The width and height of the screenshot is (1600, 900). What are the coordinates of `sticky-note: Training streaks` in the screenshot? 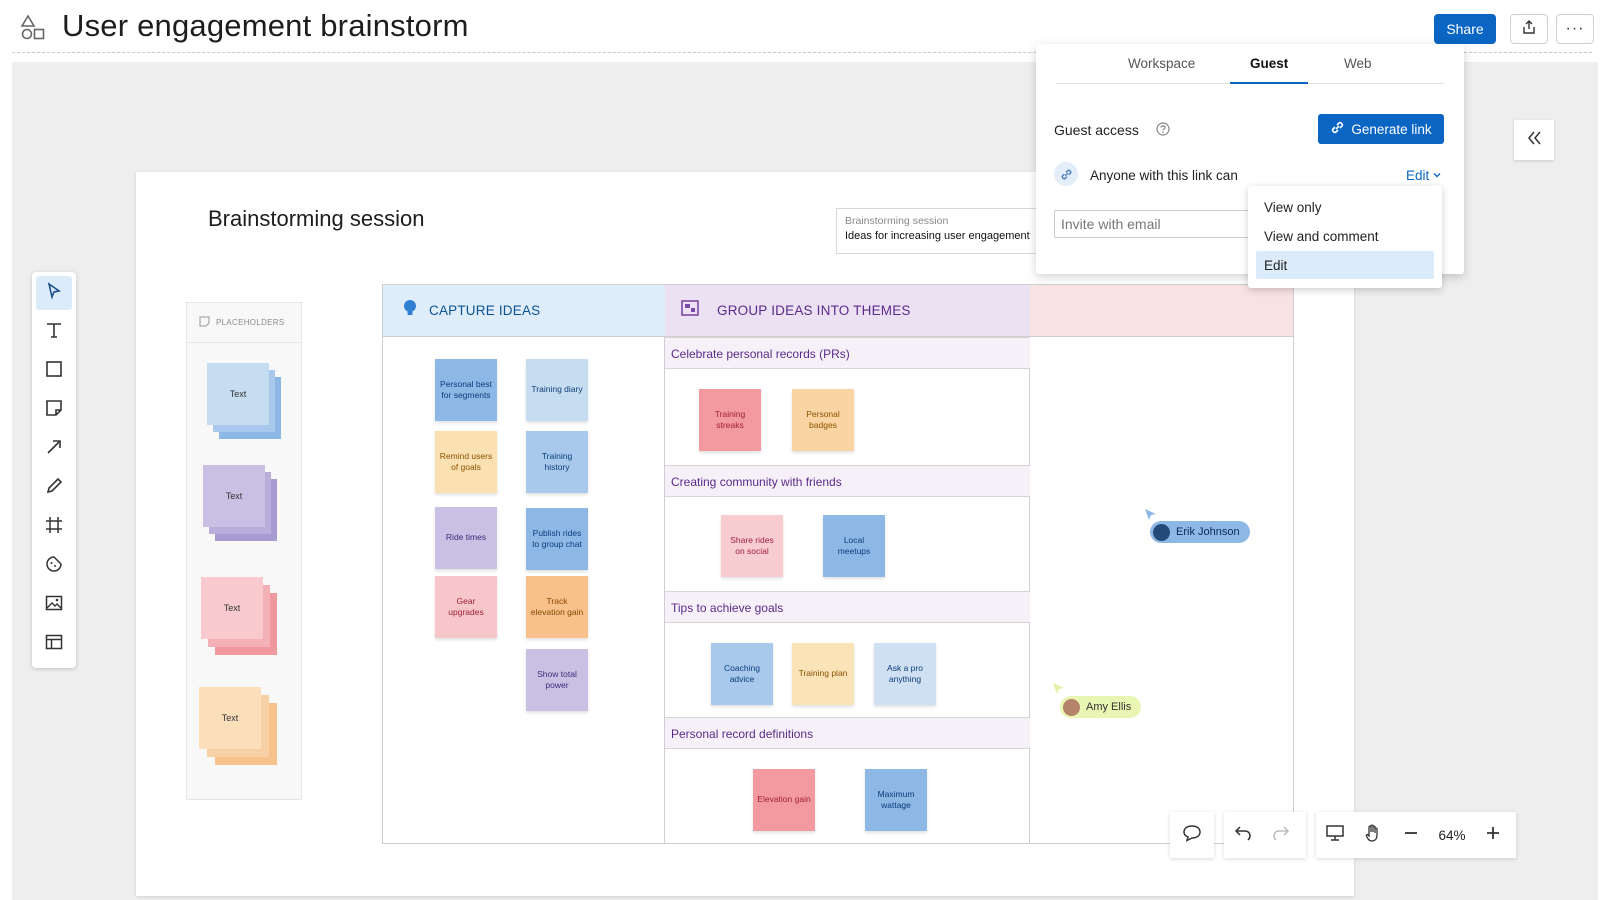 It's located at (730, 420).